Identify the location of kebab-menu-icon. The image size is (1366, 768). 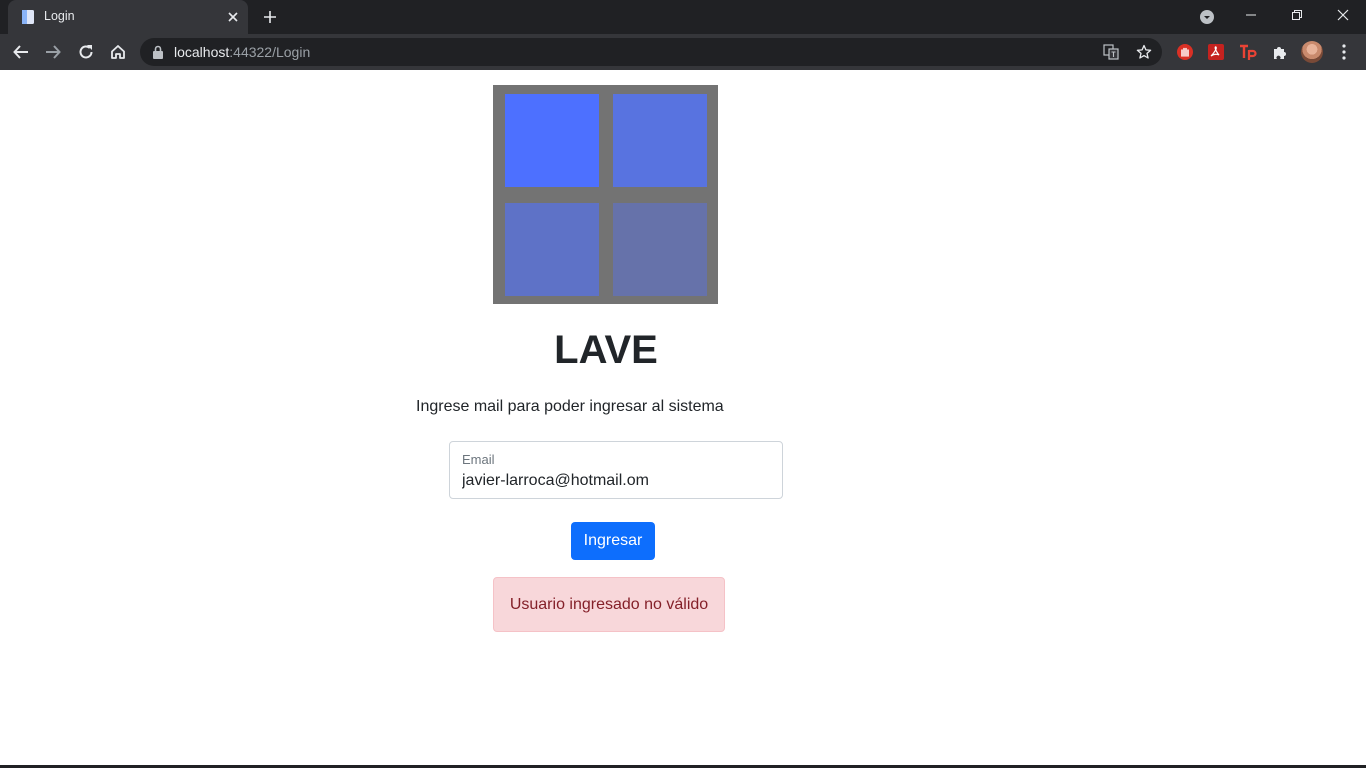
(1344, 52).